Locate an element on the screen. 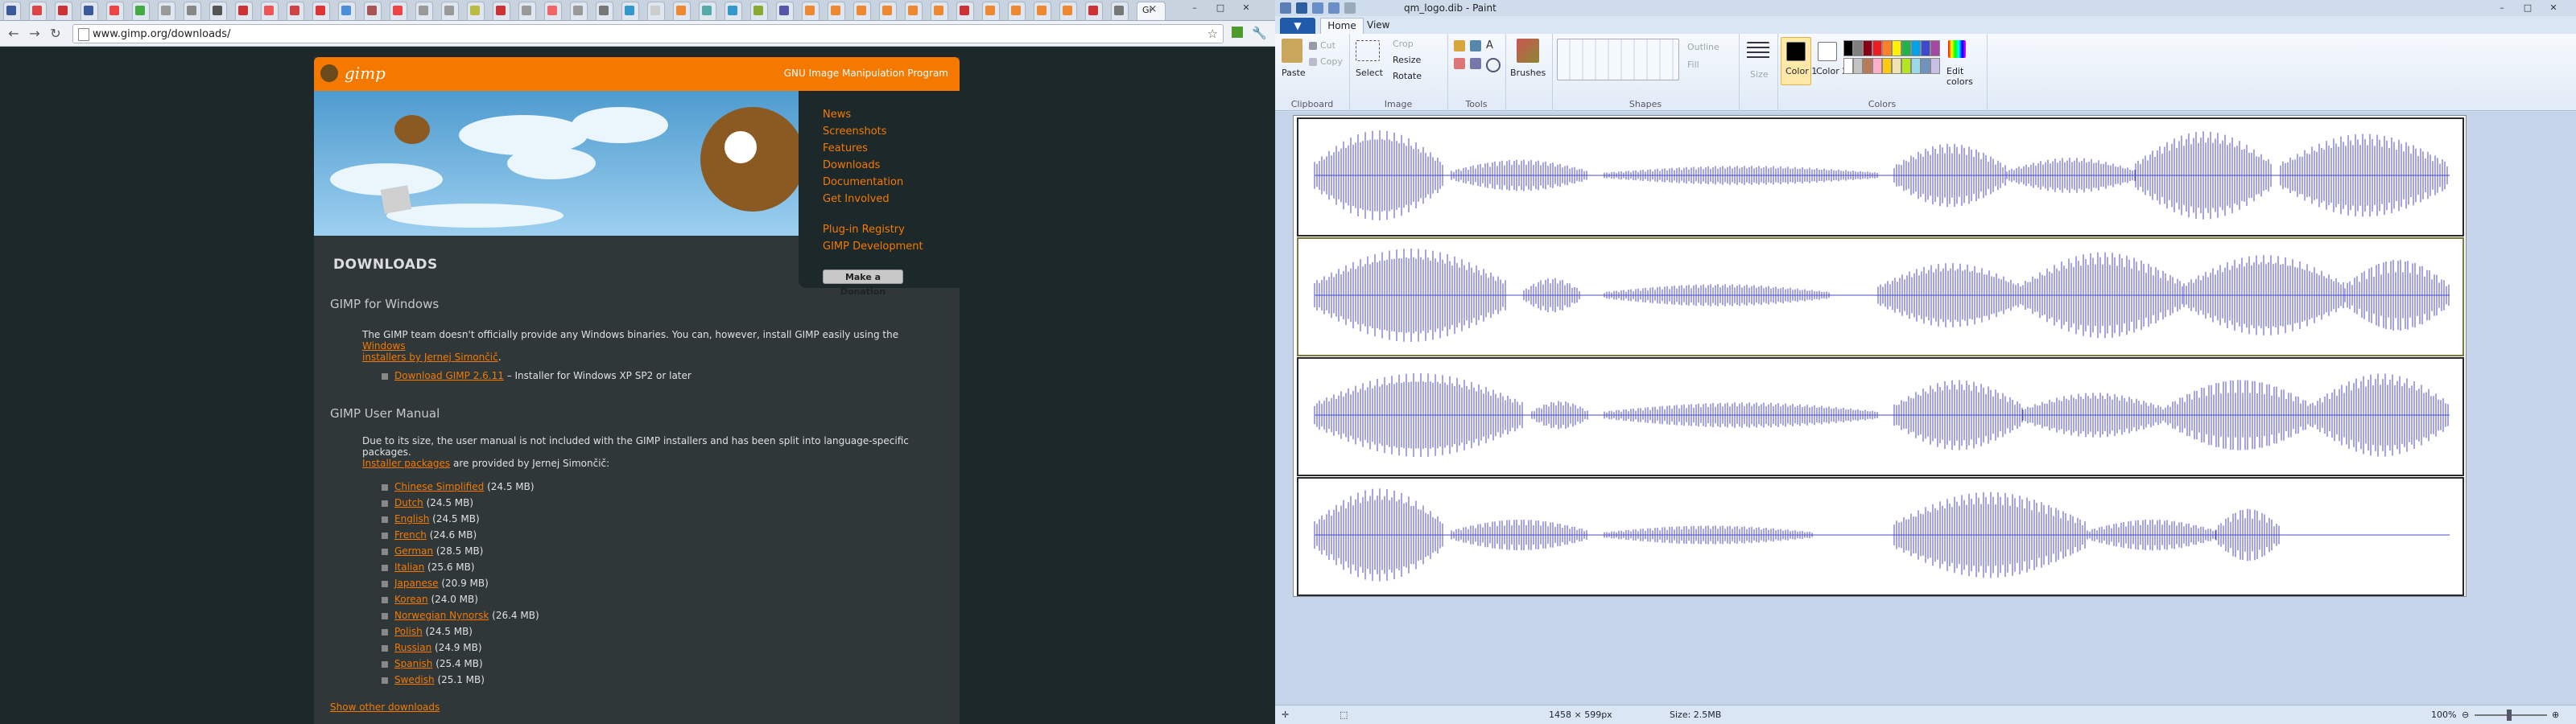  nav-get-involved: Get Involved is located at coordinates (856, 199).